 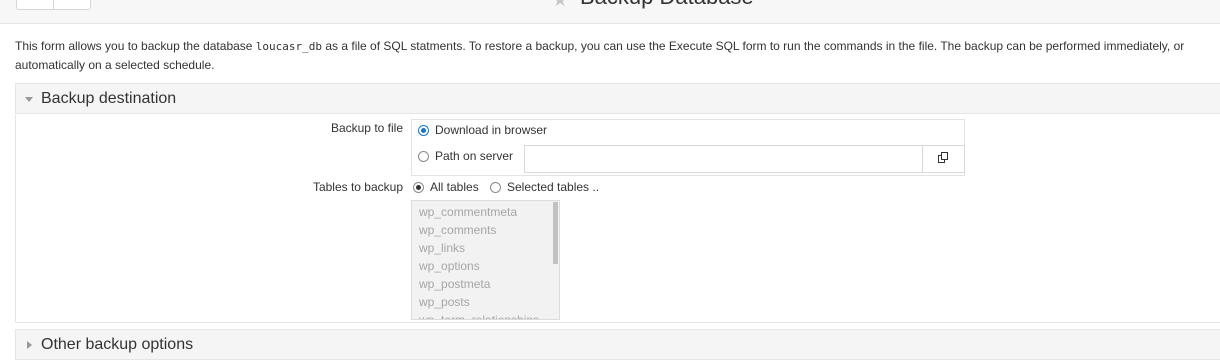 I want to click on tables-to-backup-label: Tables to backup, so click(x=357, y=187).